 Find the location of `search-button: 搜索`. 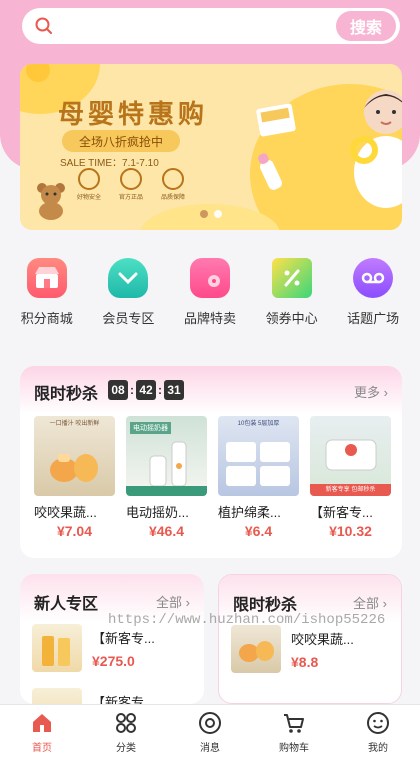

search-button: 搜索 is located at coordinates (366, 26).